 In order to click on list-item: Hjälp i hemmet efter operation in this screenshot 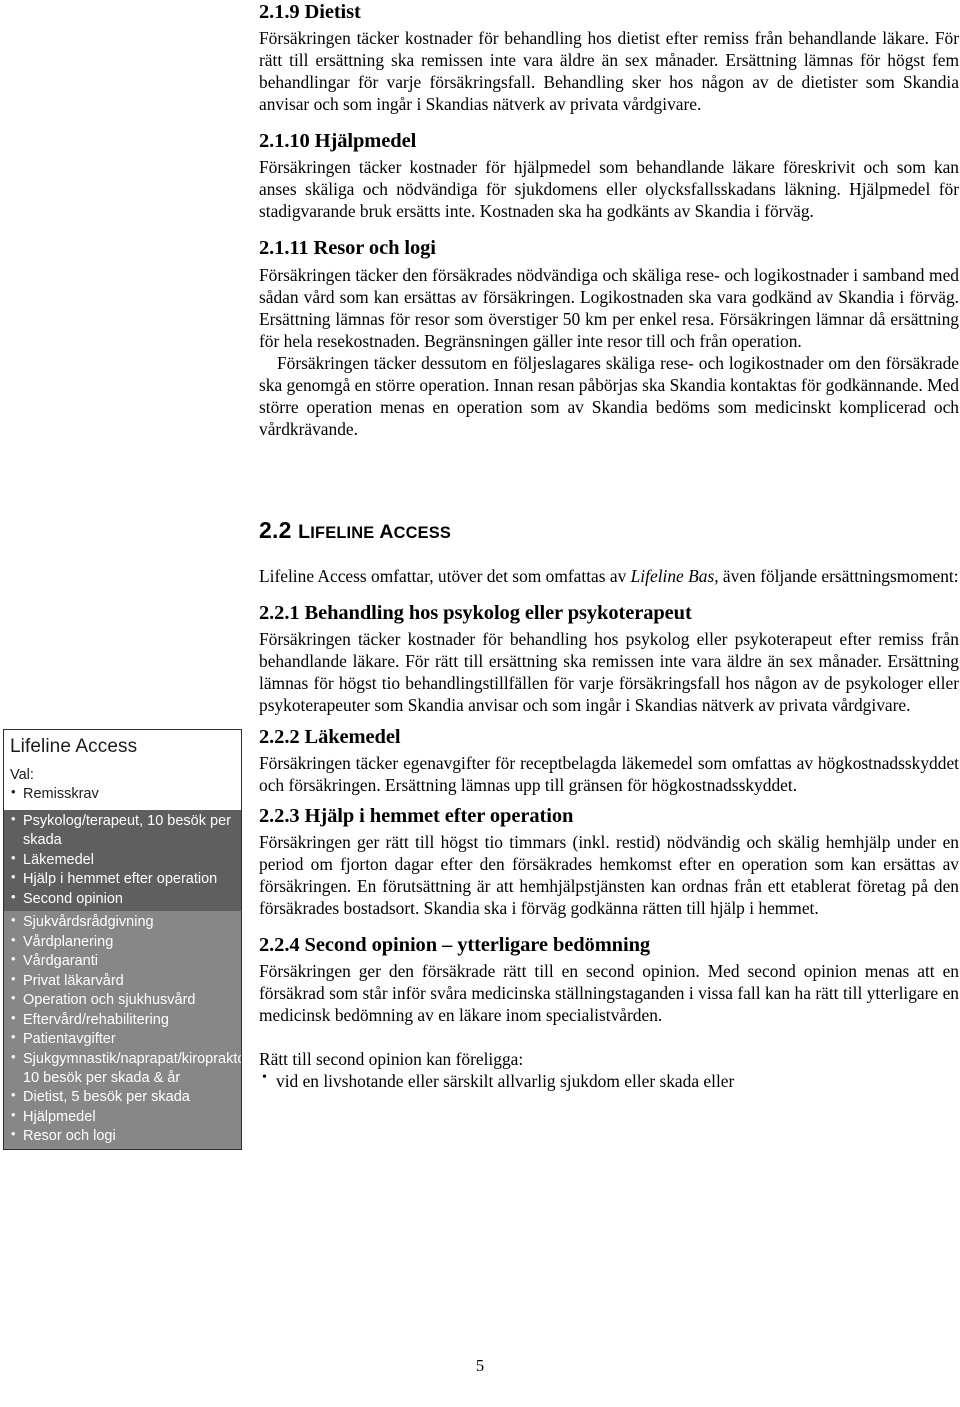, I will do `click(122, 879)`.